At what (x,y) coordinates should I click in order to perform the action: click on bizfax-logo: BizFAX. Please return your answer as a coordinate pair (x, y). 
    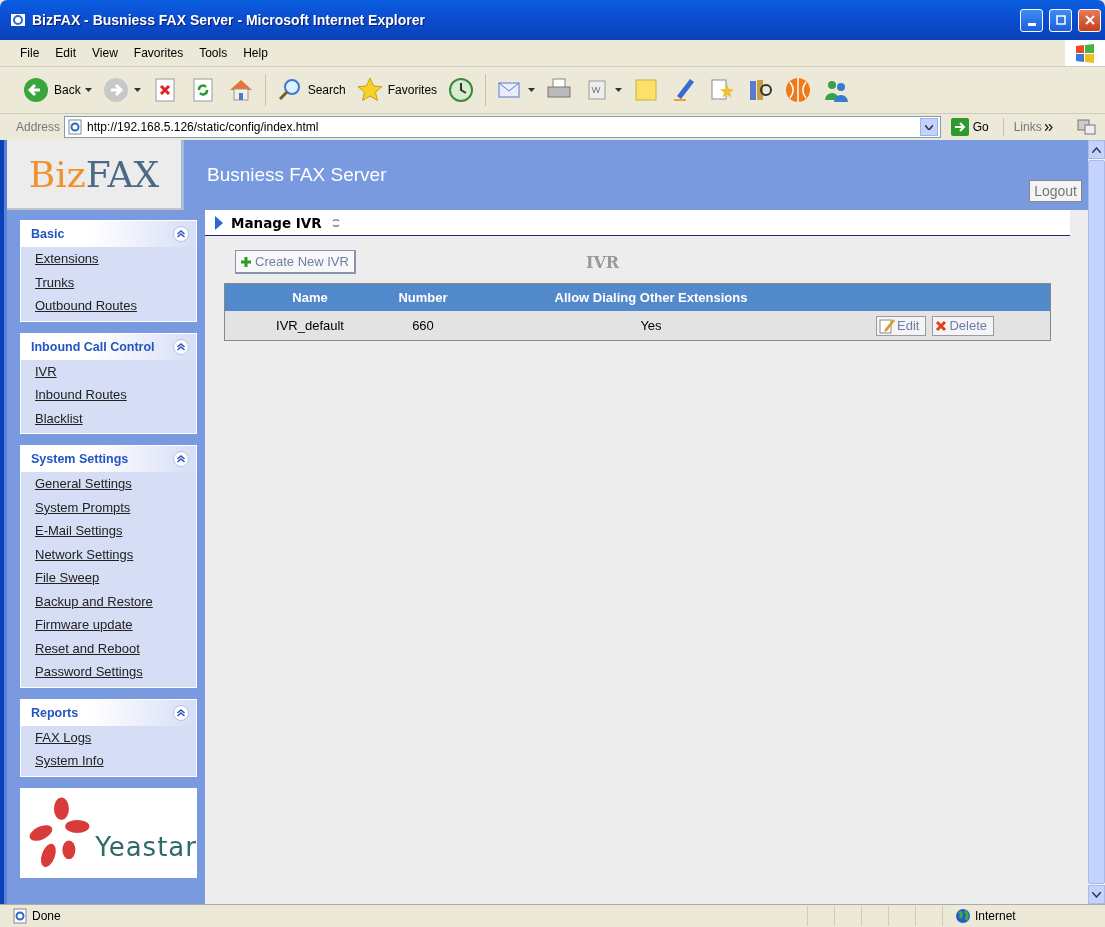
    Looking at the image, I should click on (95, 175).